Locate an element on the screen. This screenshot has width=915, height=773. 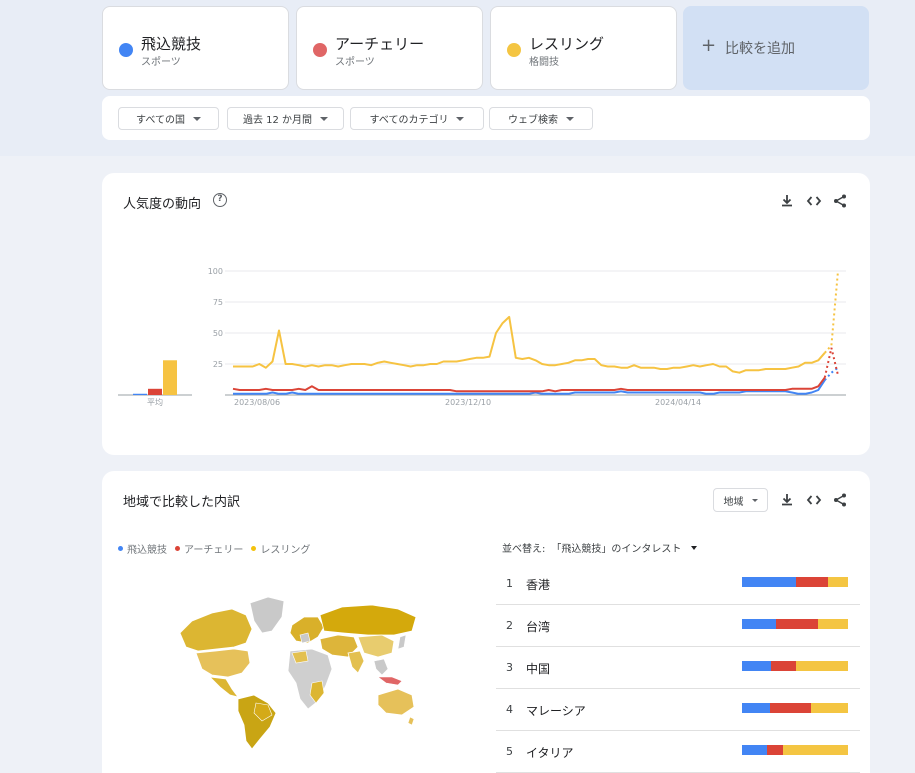
region-row: 3 中国 is located at coordinates (678, 668).